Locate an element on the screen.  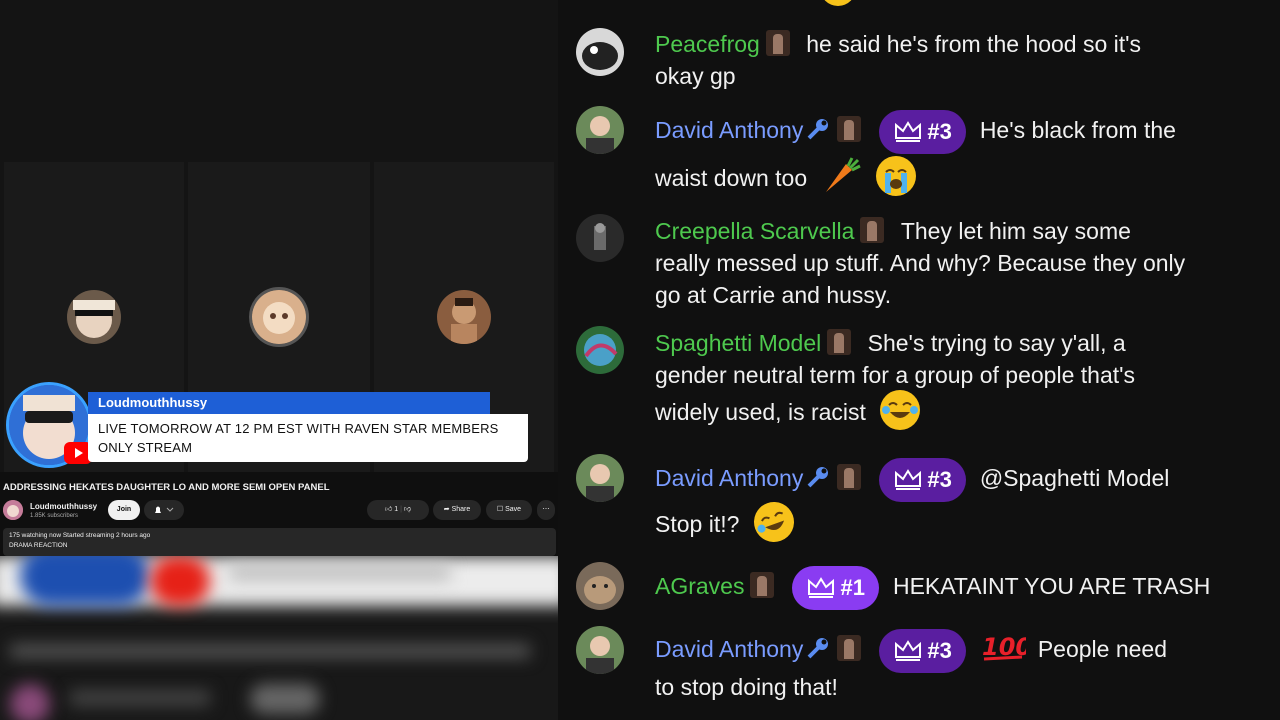
carrot-emoji is located at coordinates (842, 176).